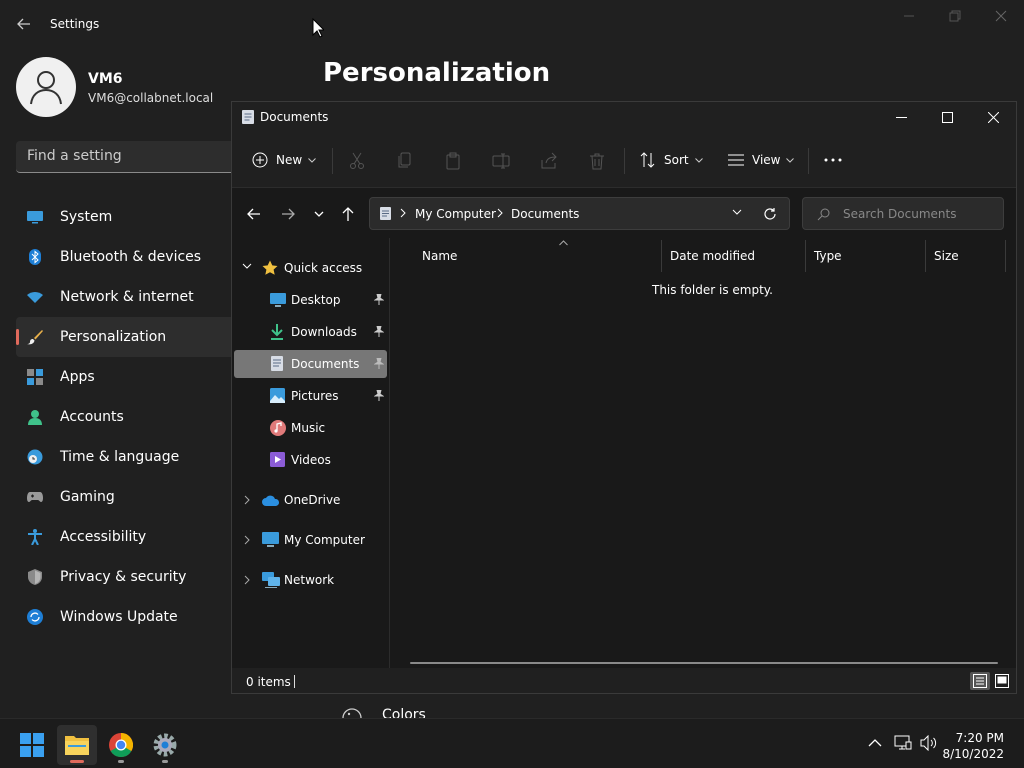 The height and width of the screenshot is (768, 1024). What do you see at coordinates (310, 460) in the screenshot?
I see `tree-item-videos: Videos` at bounding box center [310, 460].